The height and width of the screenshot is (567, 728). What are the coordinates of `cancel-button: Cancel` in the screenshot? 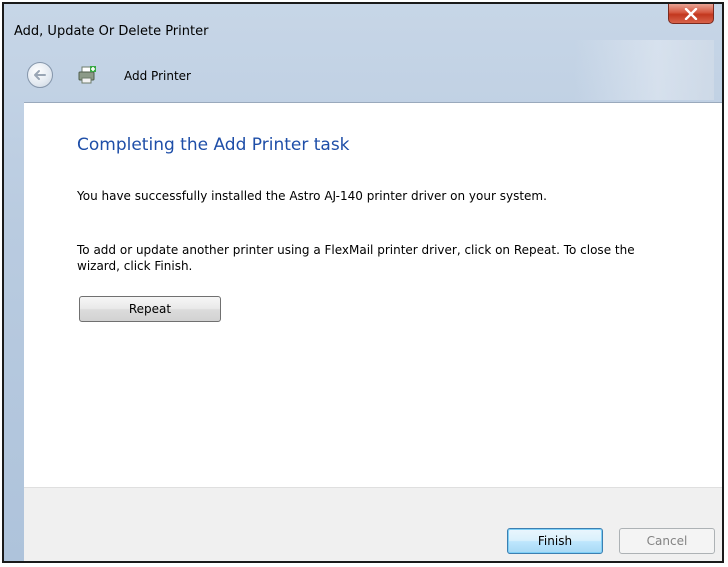 It's located at (667, 541).